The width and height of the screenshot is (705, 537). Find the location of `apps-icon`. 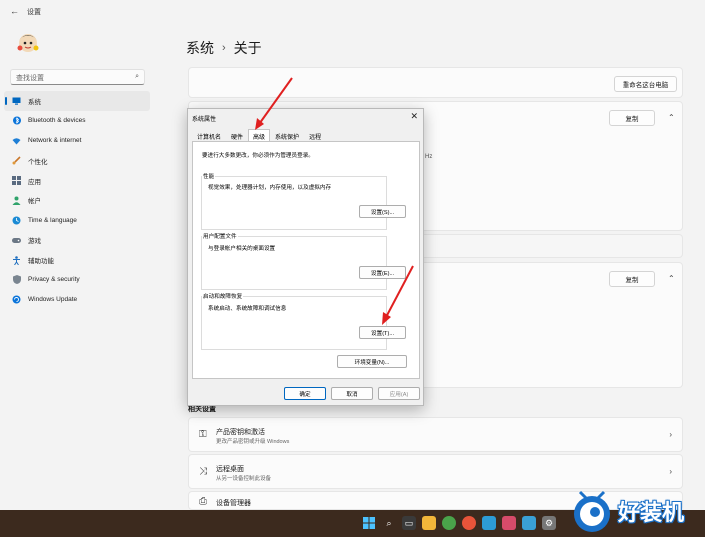

apps-icon is located at coordinates (16, 180).